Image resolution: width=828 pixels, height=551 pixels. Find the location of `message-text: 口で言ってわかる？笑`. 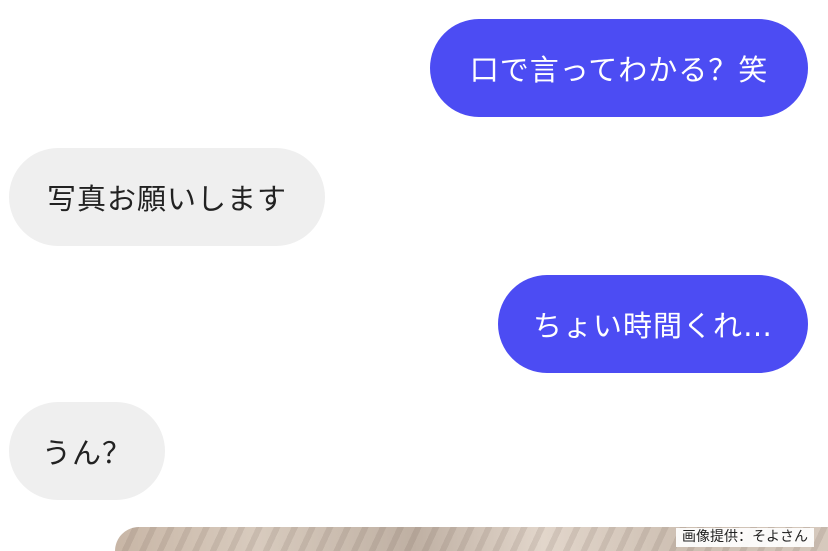

message-text: 口で言ってわかる？笑 is located at coordinates (619, 70).